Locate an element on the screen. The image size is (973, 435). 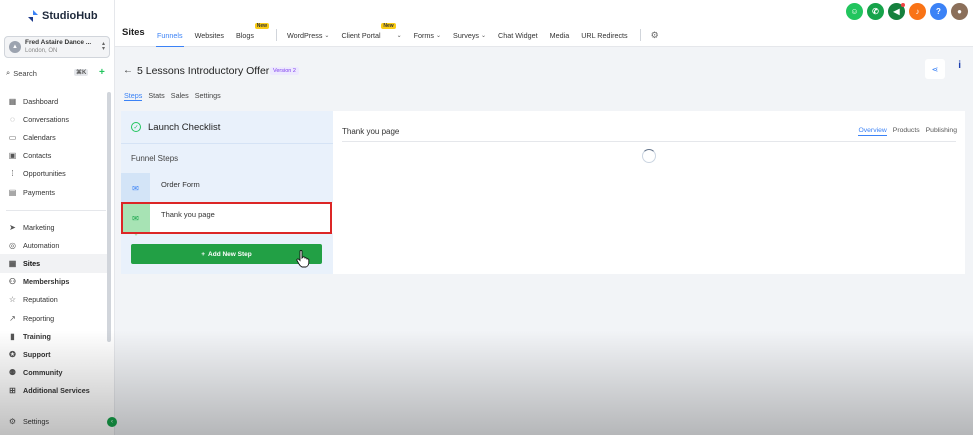
sidebar-item-support: ✪ Support is located at coordinates (55, 354).